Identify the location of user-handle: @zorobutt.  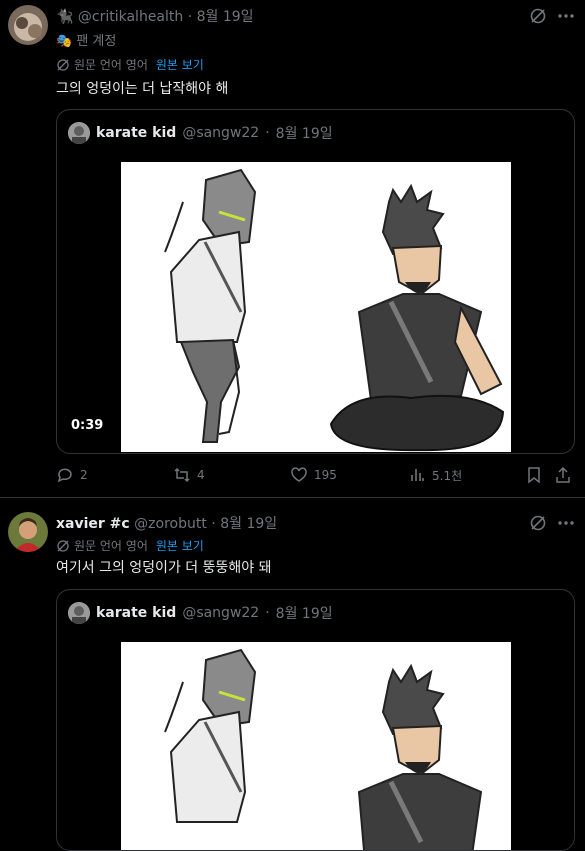
(170, 524).